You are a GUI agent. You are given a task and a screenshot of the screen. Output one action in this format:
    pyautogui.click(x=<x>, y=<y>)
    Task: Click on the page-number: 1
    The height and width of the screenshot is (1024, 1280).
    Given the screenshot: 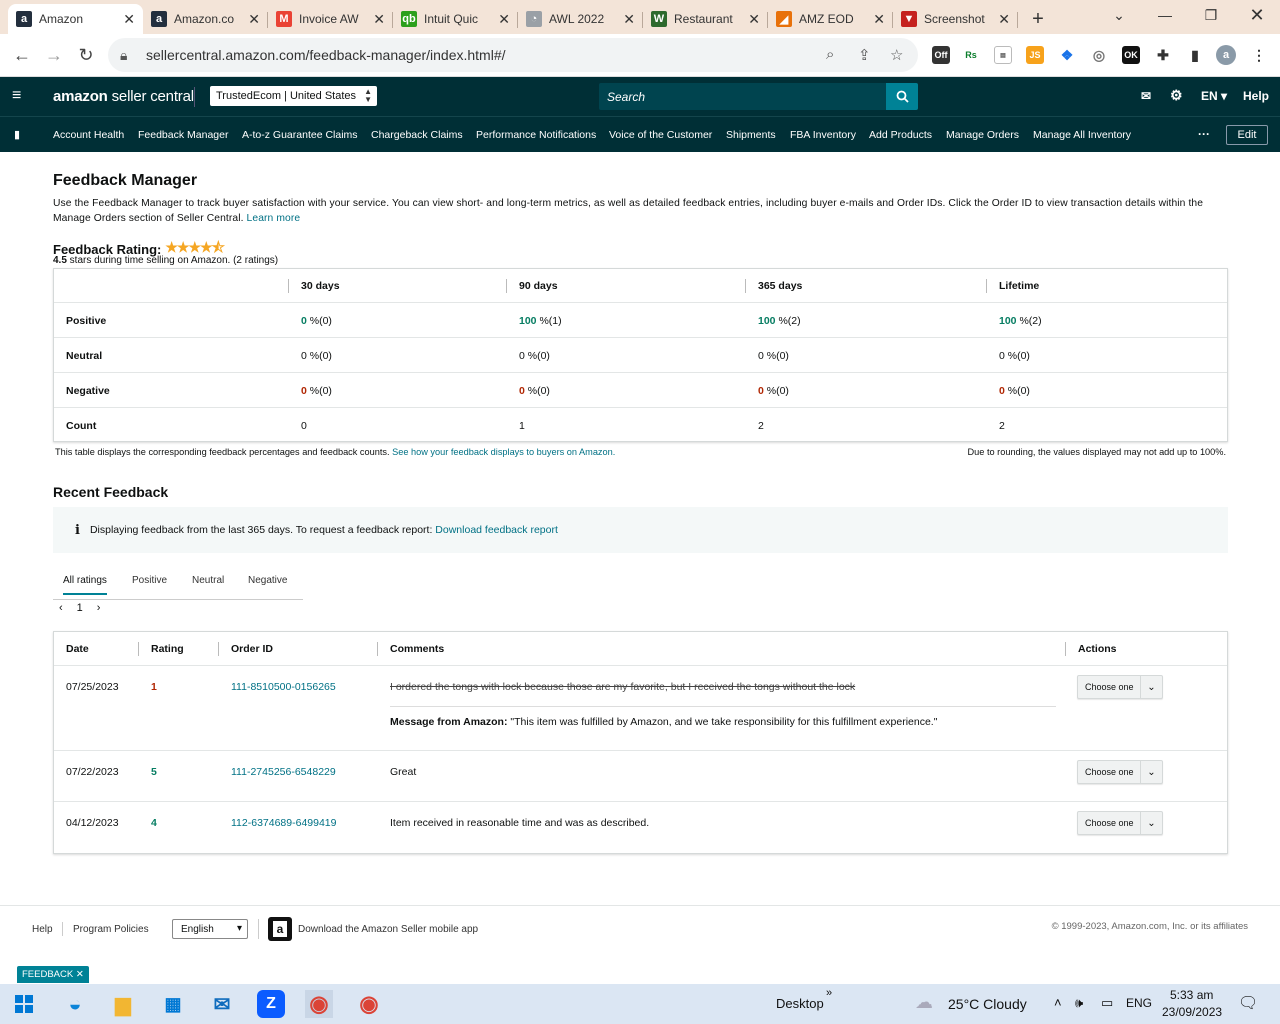 What is the action you would take?
    pyautogui.click(x=80, y=608)
    